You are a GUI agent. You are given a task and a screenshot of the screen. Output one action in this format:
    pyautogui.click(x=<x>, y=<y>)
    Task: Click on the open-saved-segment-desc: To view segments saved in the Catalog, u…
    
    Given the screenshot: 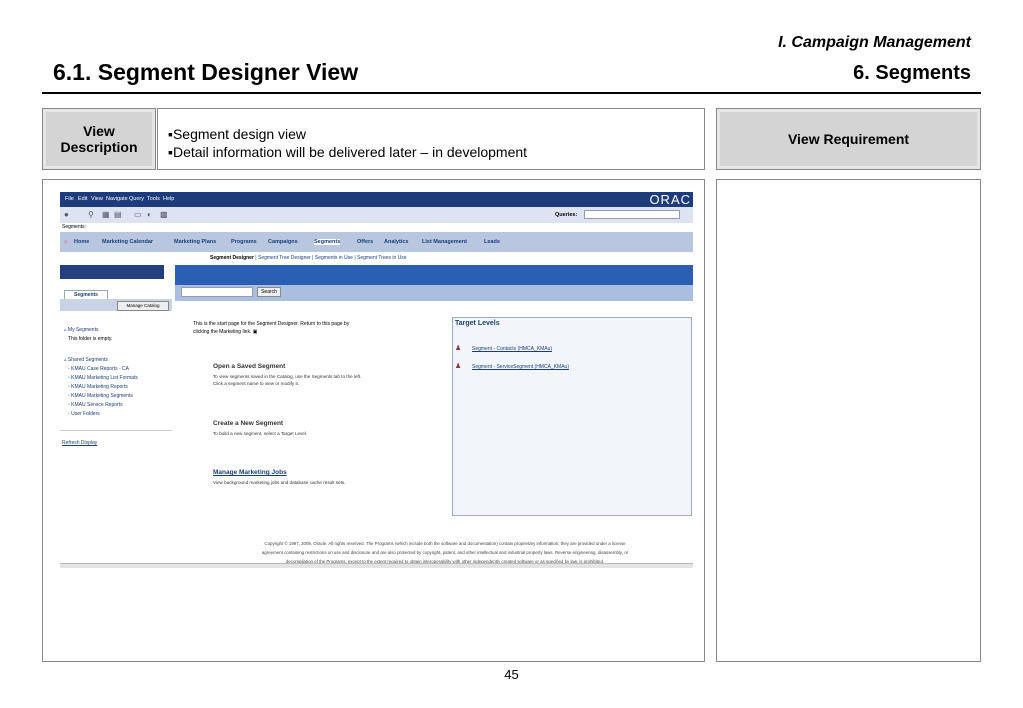 What is the action you would take?
    pyautogui.click(x=287, y=380)
    